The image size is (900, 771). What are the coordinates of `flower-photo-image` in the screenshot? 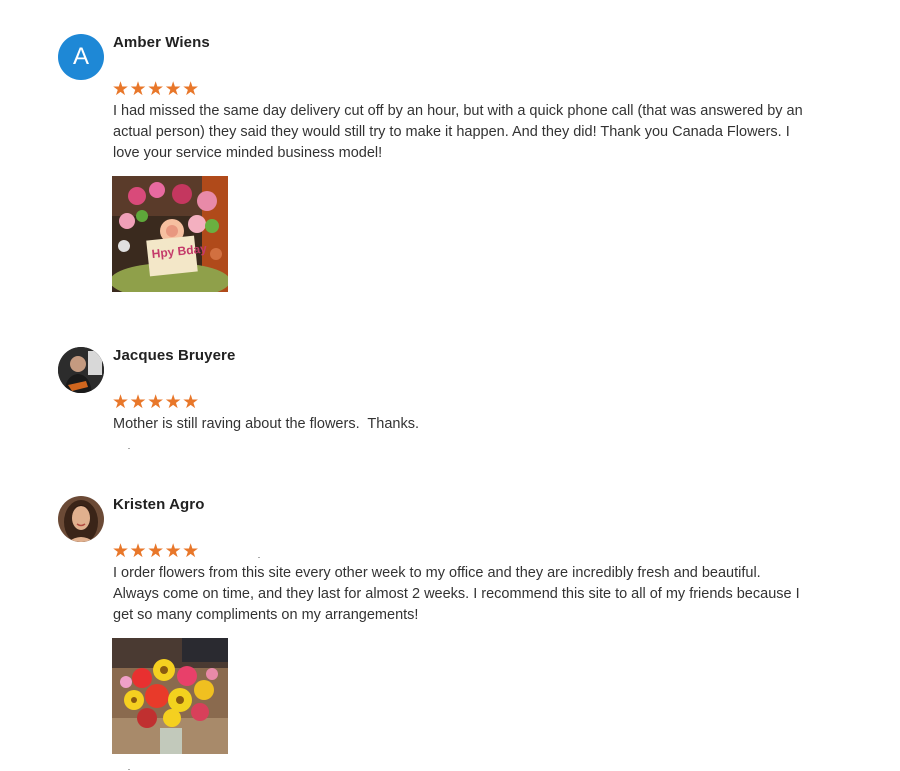 It's located at (170, 696).